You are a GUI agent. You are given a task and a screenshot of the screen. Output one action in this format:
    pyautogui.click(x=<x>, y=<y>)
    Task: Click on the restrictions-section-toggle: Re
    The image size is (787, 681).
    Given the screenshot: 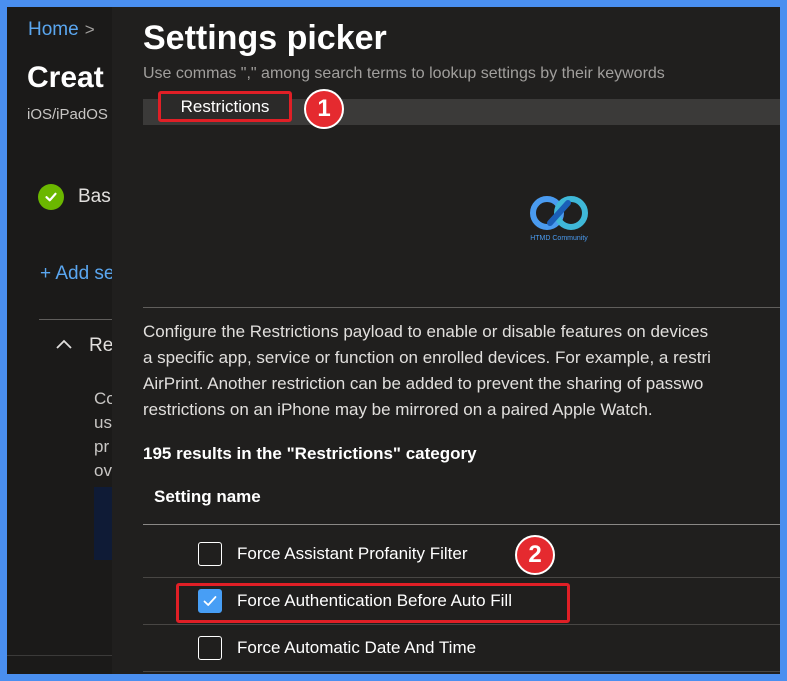 What is the action you would take?
    pyautogui.click(x=84, y=346)
    